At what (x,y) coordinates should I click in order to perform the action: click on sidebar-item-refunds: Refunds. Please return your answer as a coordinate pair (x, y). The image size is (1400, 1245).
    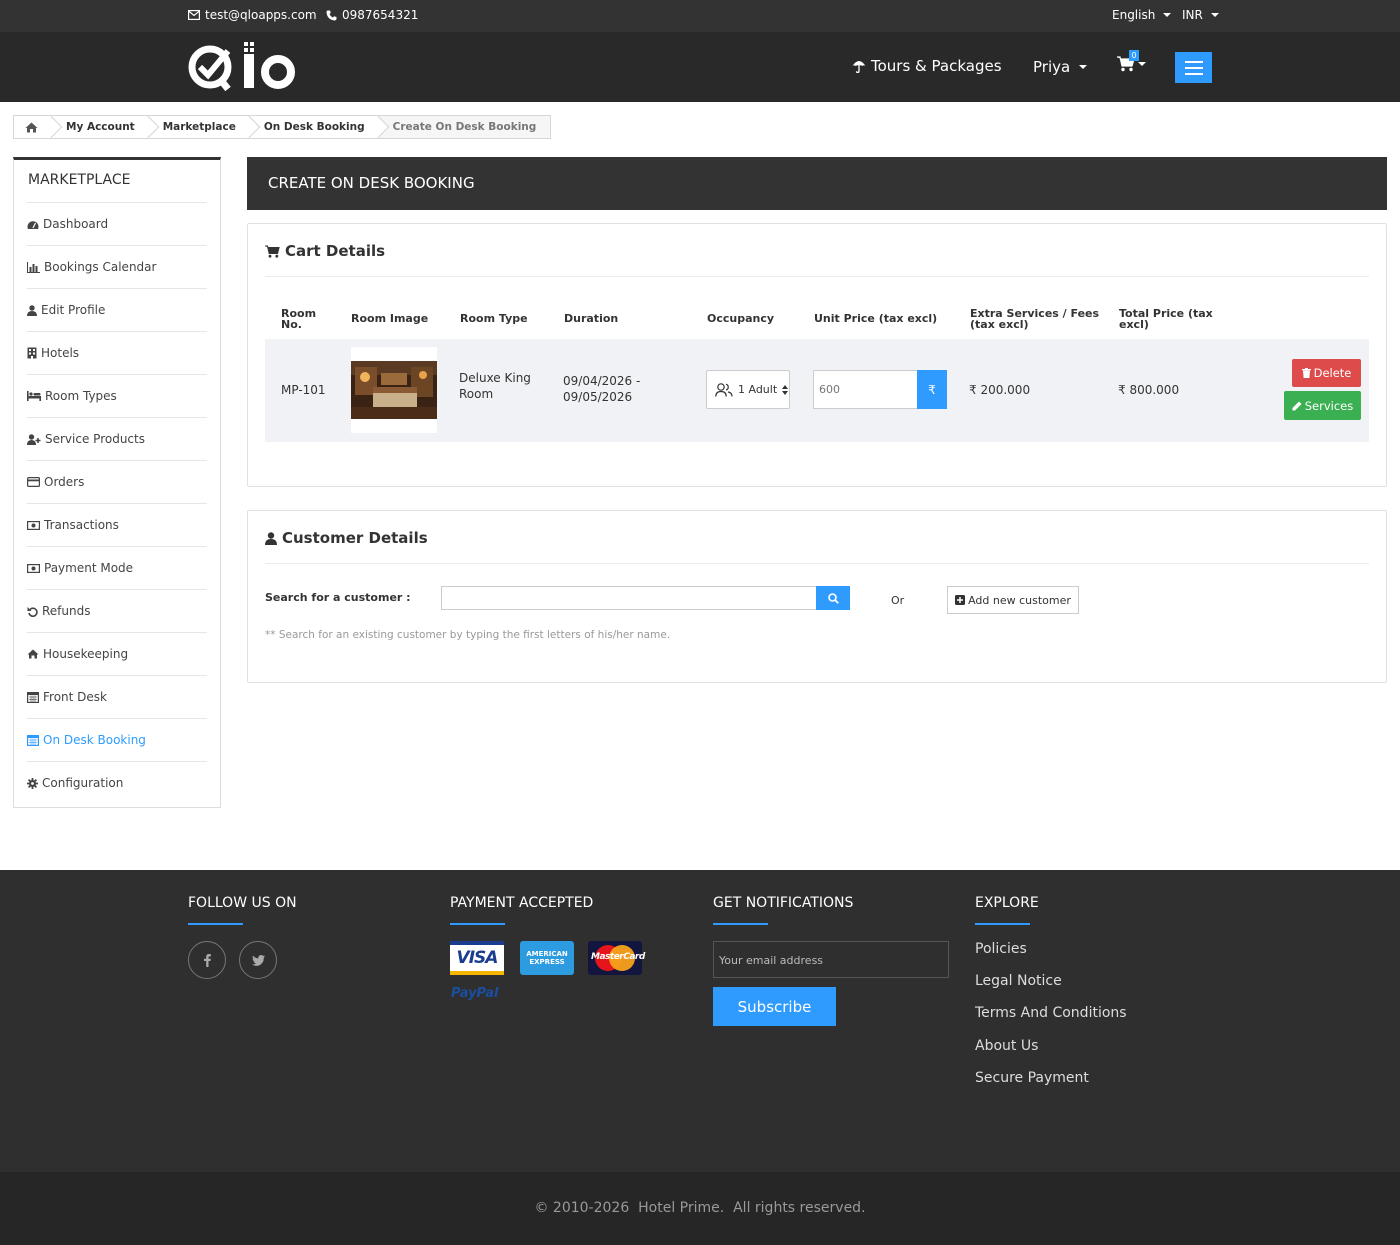
    Looking at the image, I should click on (117, 610).